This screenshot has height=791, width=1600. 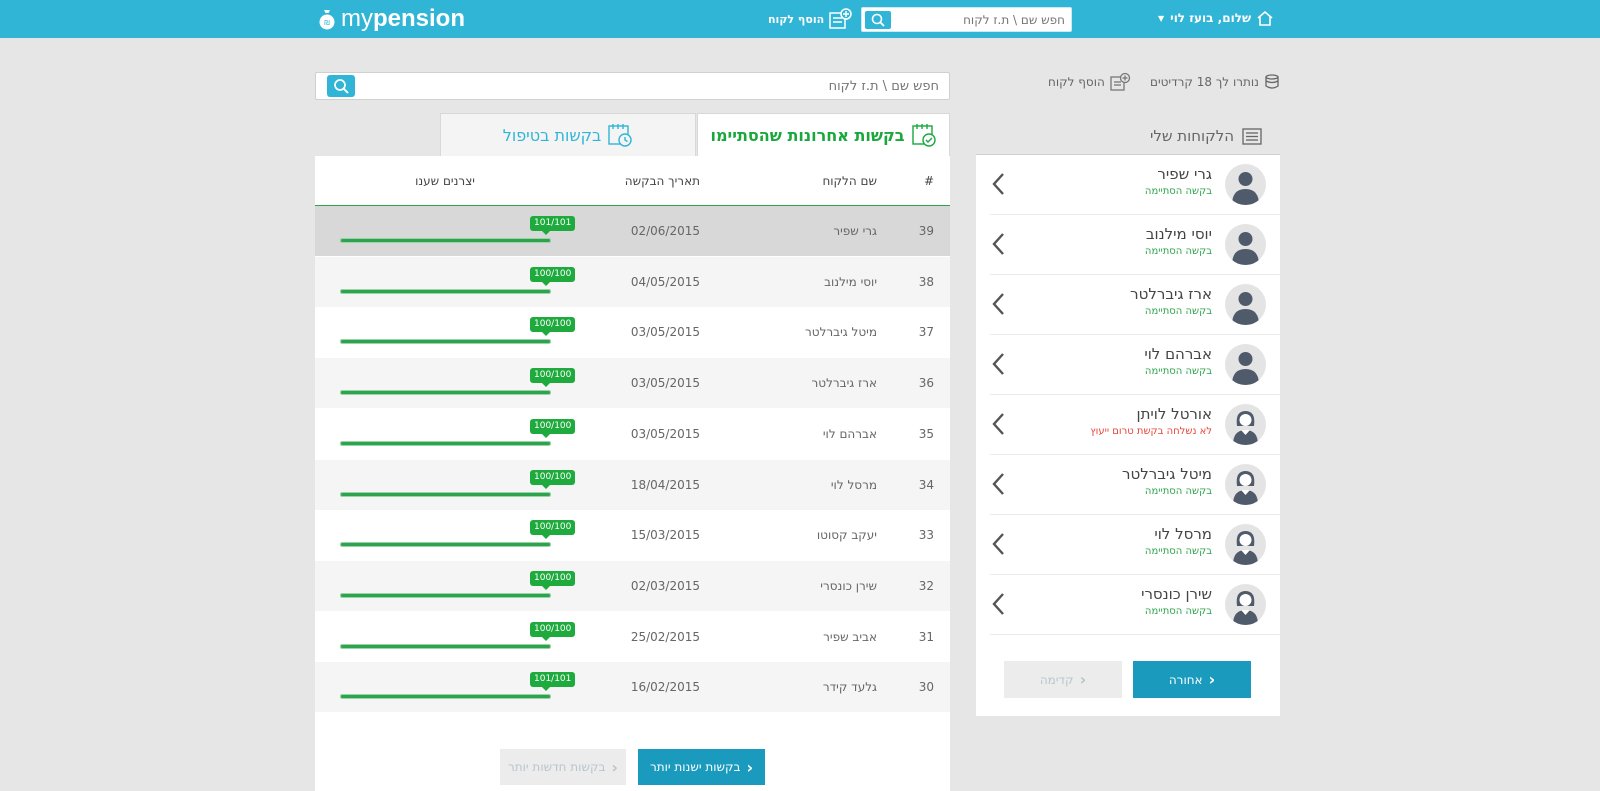 I want to click on credits-indicator: נותרו לך 18 קרדיטים, so click(x=1215, y=82).